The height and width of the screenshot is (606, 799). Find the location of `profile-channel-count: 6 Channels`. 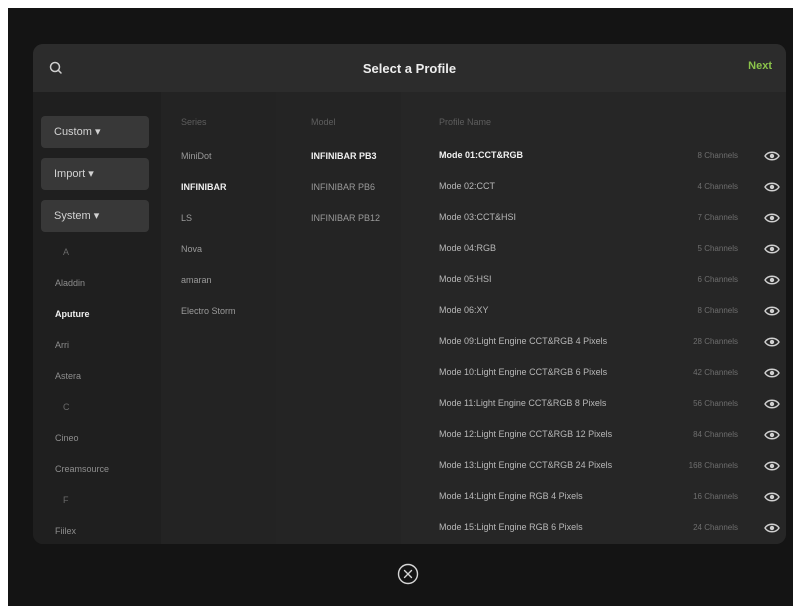

profile-channel-count: 6 Channels is located at coordinates (717, 279).